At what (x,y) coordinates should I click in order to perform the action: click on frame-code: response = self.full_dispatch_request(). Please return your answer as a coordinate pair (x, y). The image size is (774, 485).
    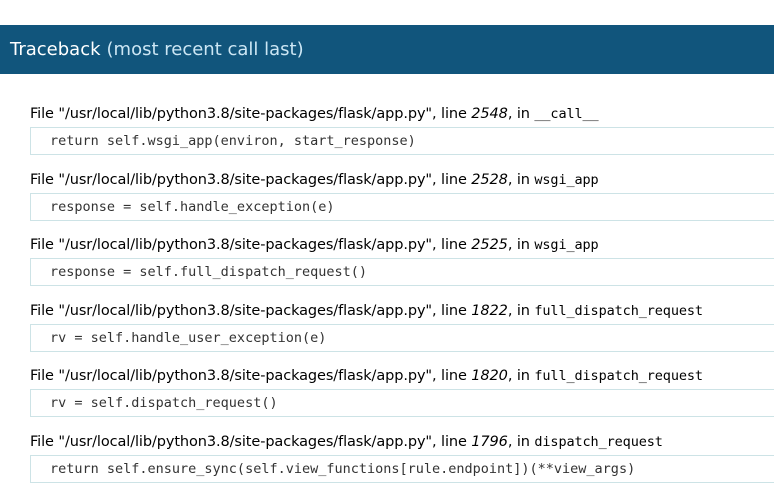
    Looking at the image, I should click on (402, 272).